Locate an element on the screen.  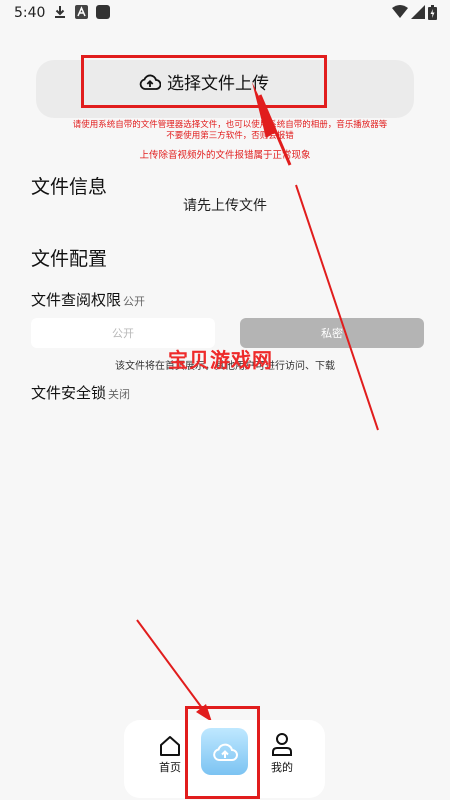
signal-icon is located at coordinates (418, 12).